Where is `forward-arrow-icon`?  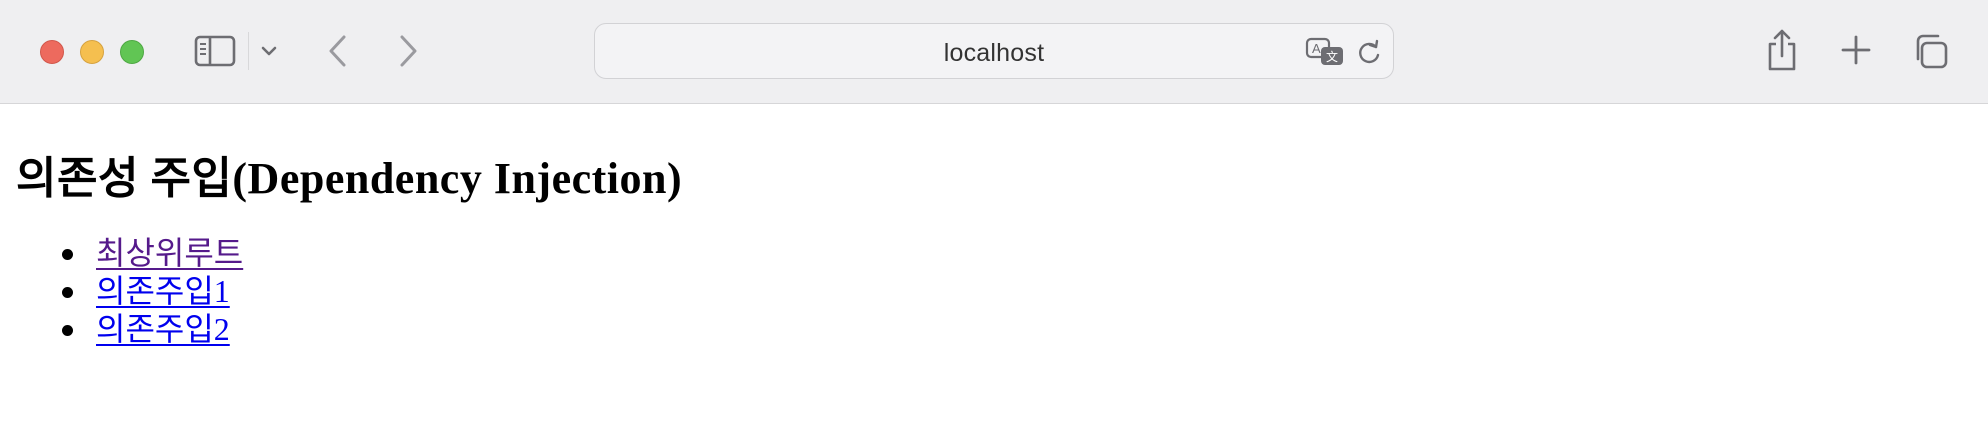
forward-arrow-icon is located at coordinates (408, 51).